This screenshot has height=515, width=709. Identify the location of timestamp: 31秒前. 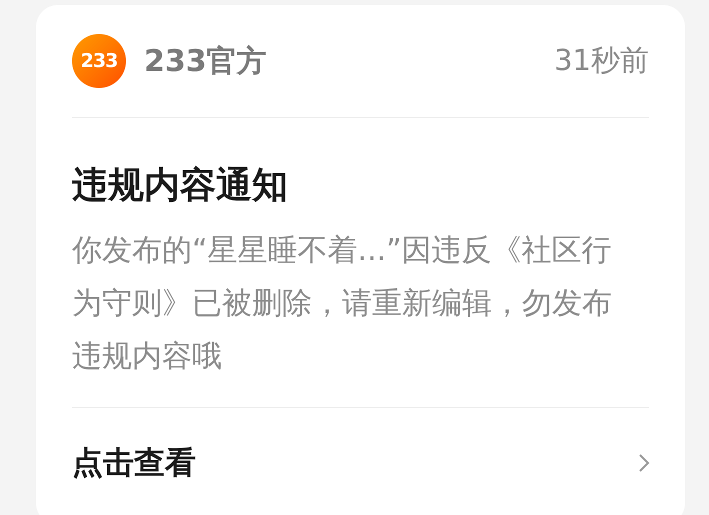
(601, 61).